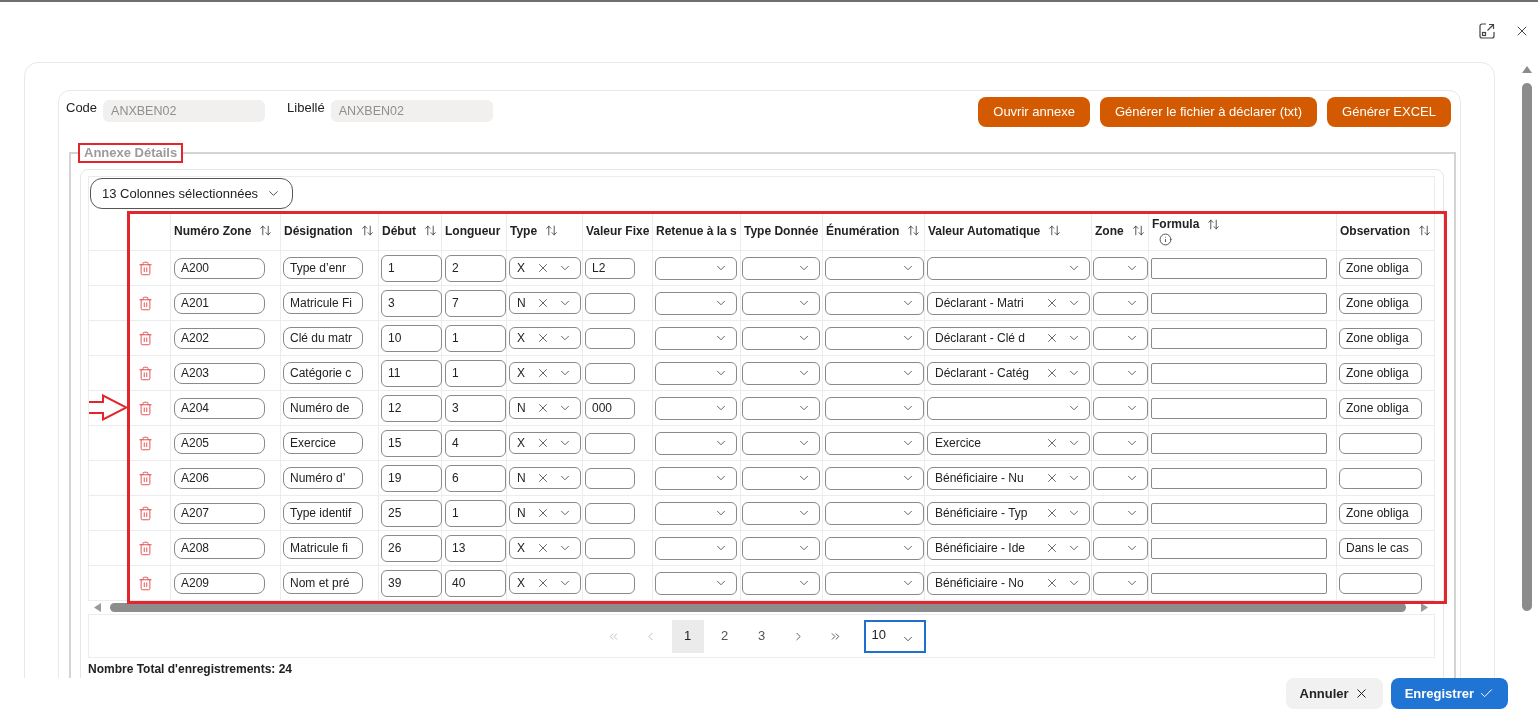  What do you see at coordinates (411, 583) in the screenshot?
I see `start-field: 39` at bounding box center [411, 583].